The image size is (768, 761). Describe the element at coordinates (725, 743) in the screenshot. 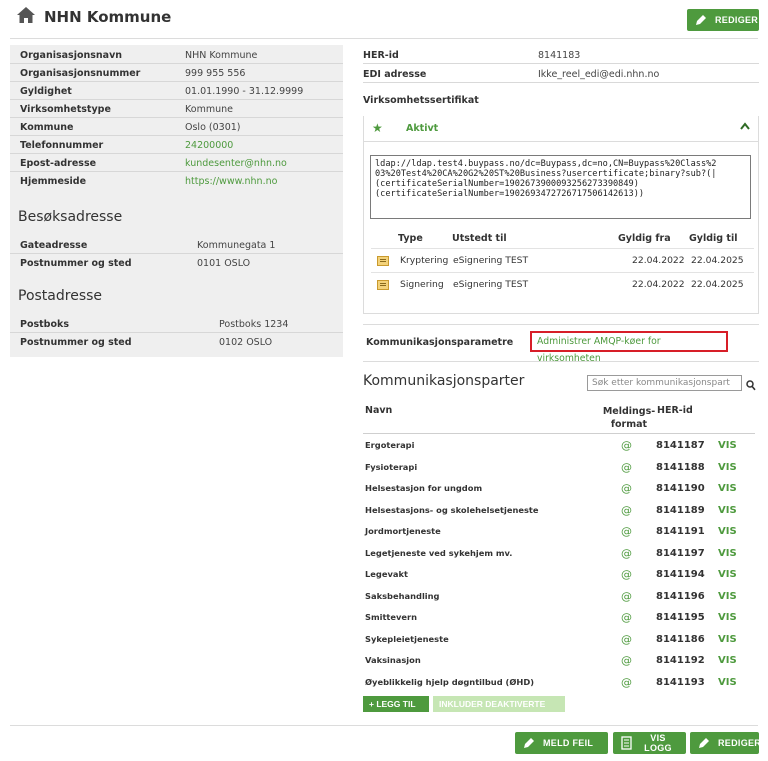

I see `edit-button-bottom: REDIGER` at that location.